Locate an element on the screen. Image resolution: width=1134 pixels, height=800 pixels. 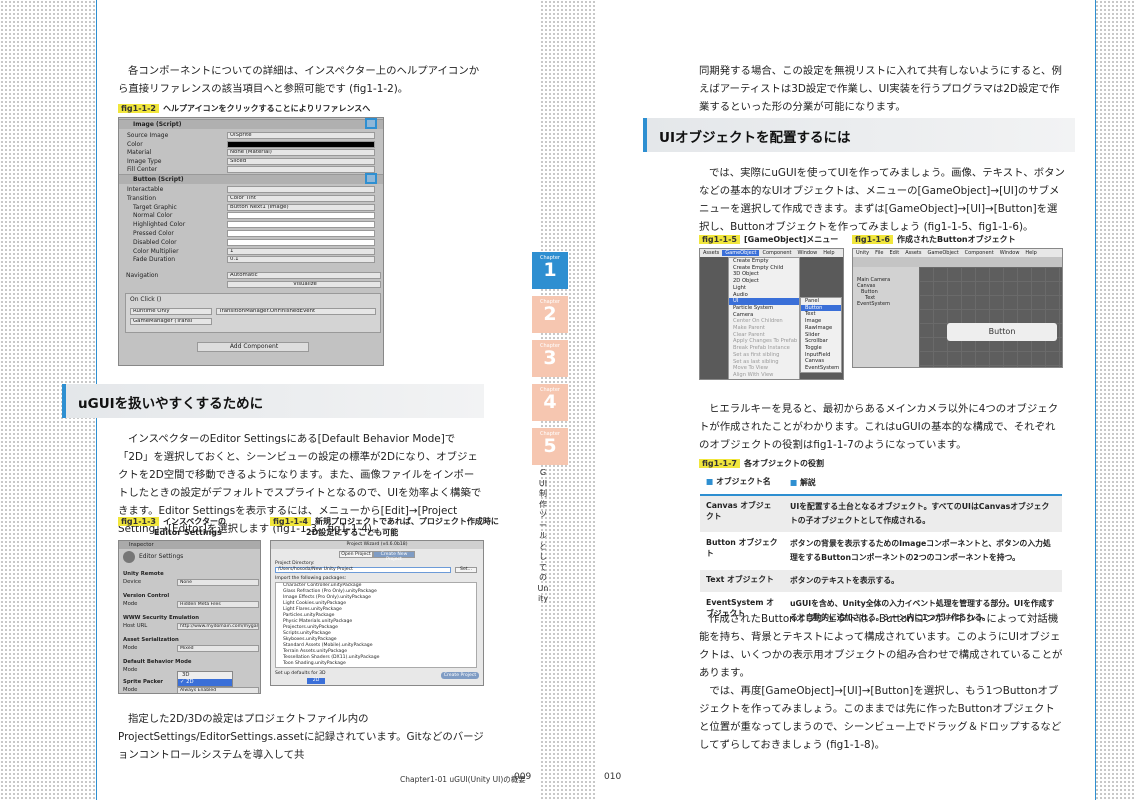
gameobject-menu-item: Particle System is located at coordinates (764, 308).